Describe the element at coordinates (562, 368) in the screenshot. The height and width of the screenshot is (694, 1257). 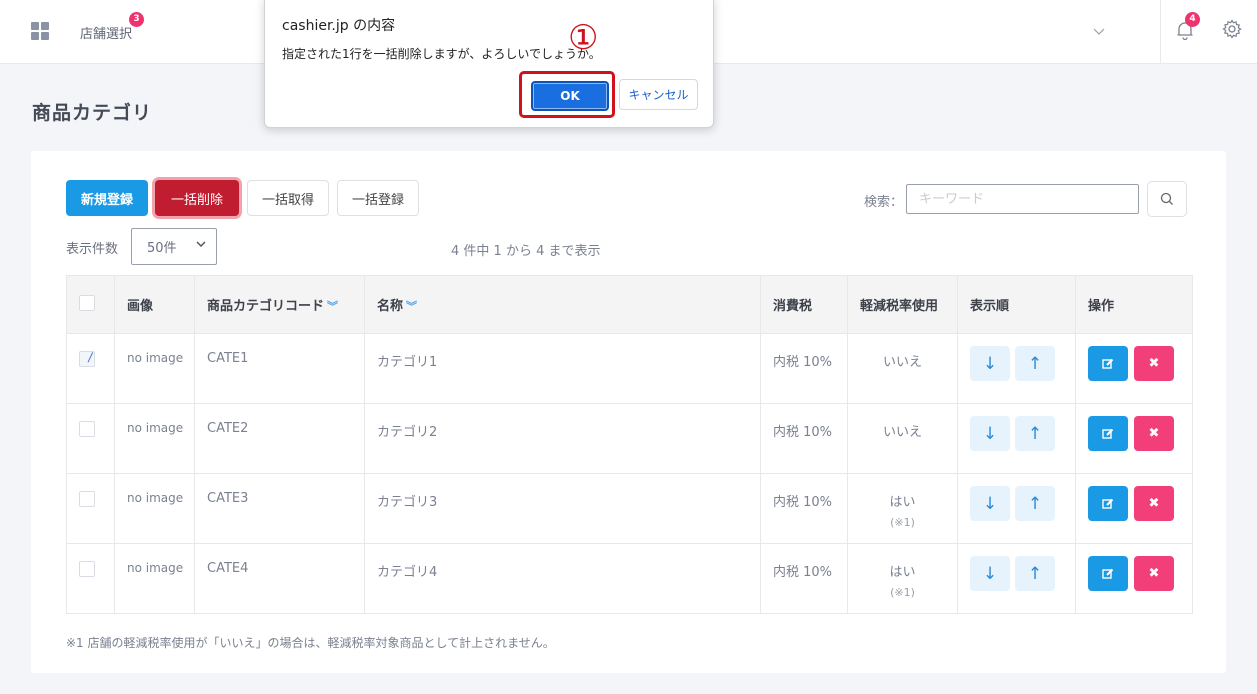
I see `name-cell: カテゴリ1` at that location.